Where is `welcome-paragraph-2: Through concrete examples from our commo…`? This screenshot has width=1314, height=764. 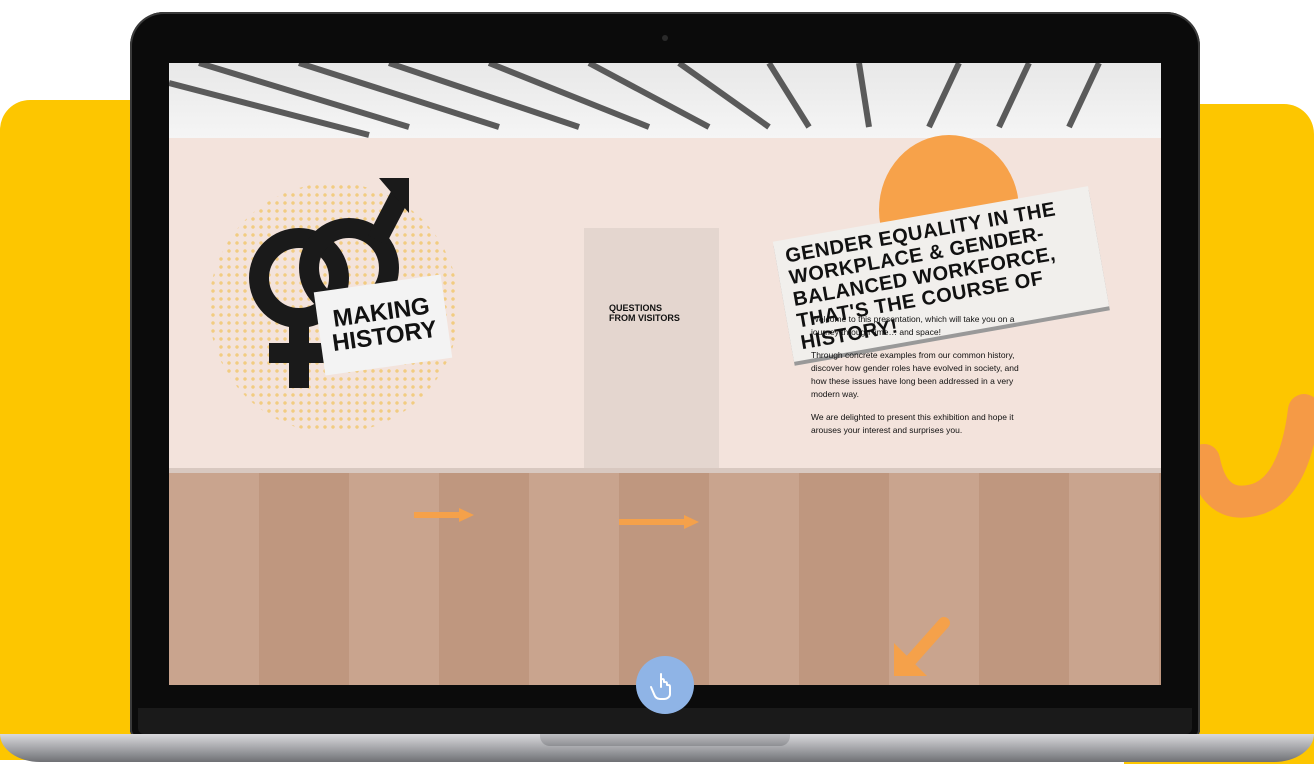
welcome-paragraph-2: Through concrete examples from our commo… is located at coordinates (915, 374).